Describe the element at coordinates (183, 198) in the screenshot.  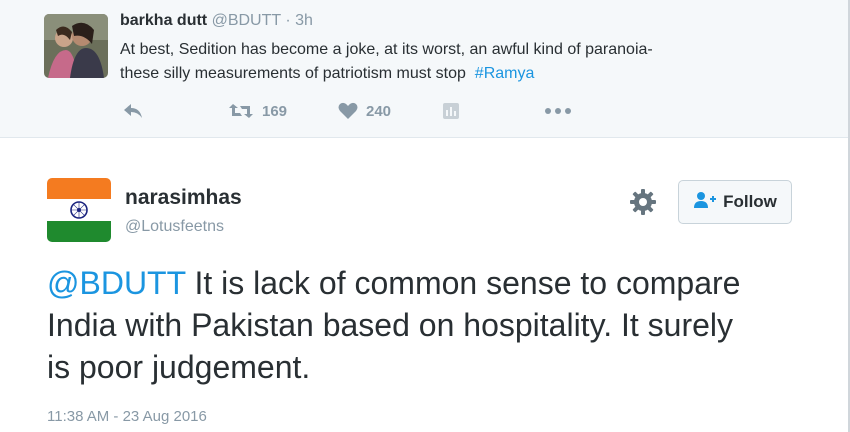
I see `author-name: narasimhas` at that location.